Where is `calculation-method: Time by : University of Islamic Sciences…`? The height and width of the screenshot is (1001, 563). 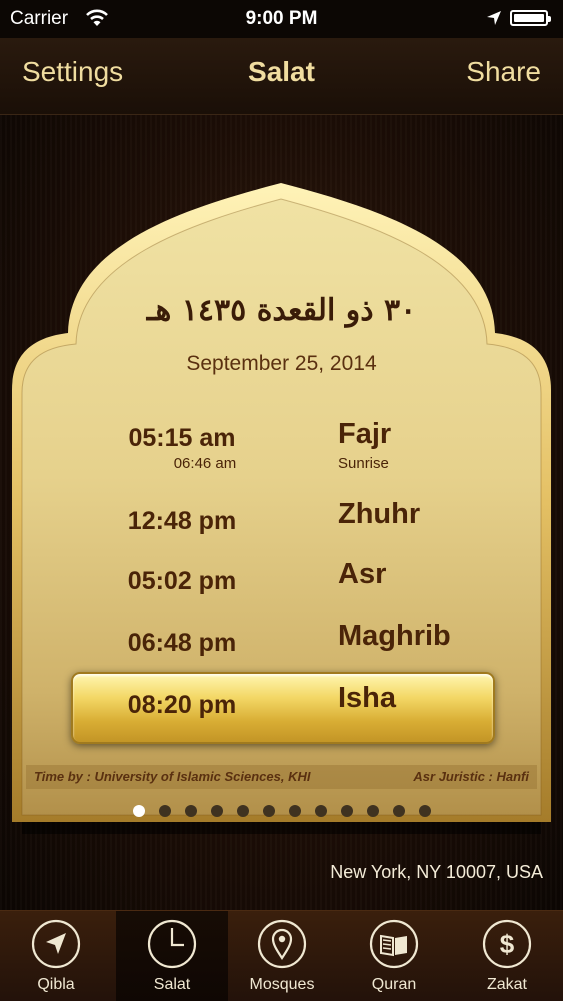
calculation-method: Time by : University of Islamic Sciences… is located at coordinates (172, 776).